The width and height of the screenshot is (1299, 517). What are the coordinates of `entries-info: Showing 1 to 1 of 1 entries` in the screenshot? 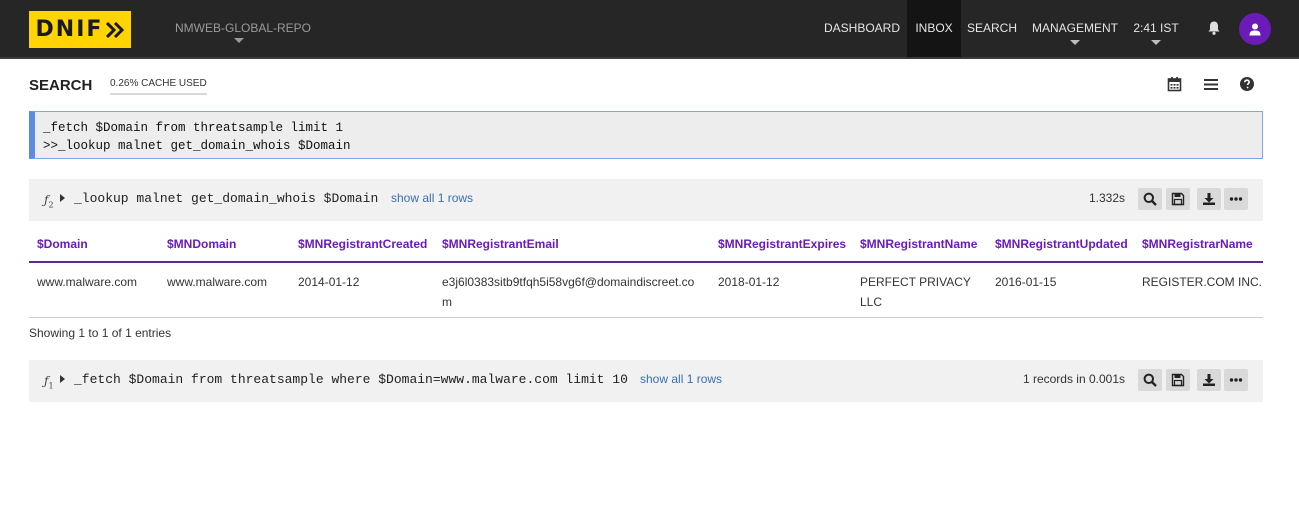 It's located at (100, 333).